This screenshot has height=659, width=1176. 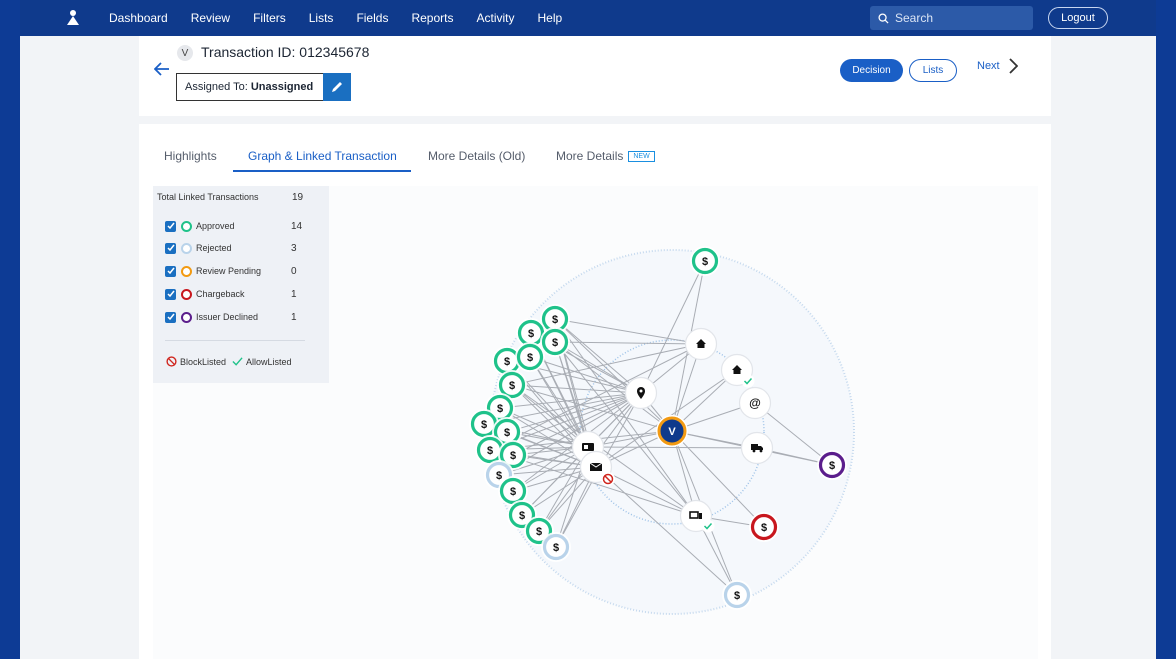 What do you see at coordinates (933, 70) in the screenshot?
I see `lists-button: Lists` at bounding box center [933, 70].